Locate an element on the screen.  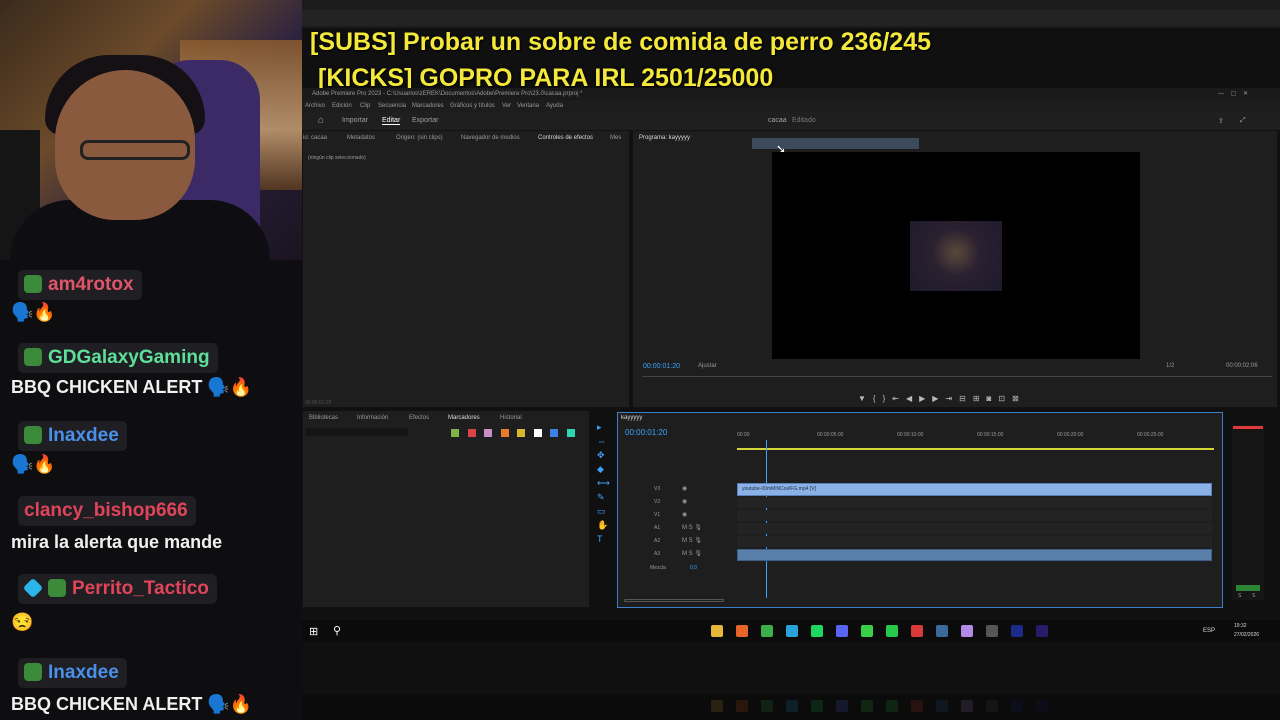
resolution-select: 1/2 is located at coordinates (1170, 366).